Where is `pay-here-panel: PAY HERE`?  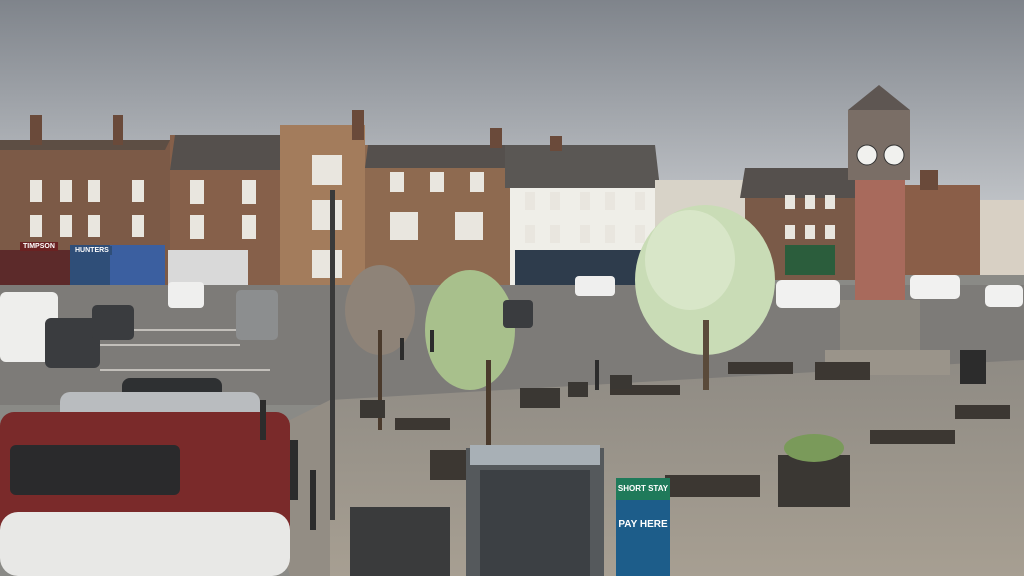
pay-here-panel: PAY HERE is located at coordinates (643, 538).